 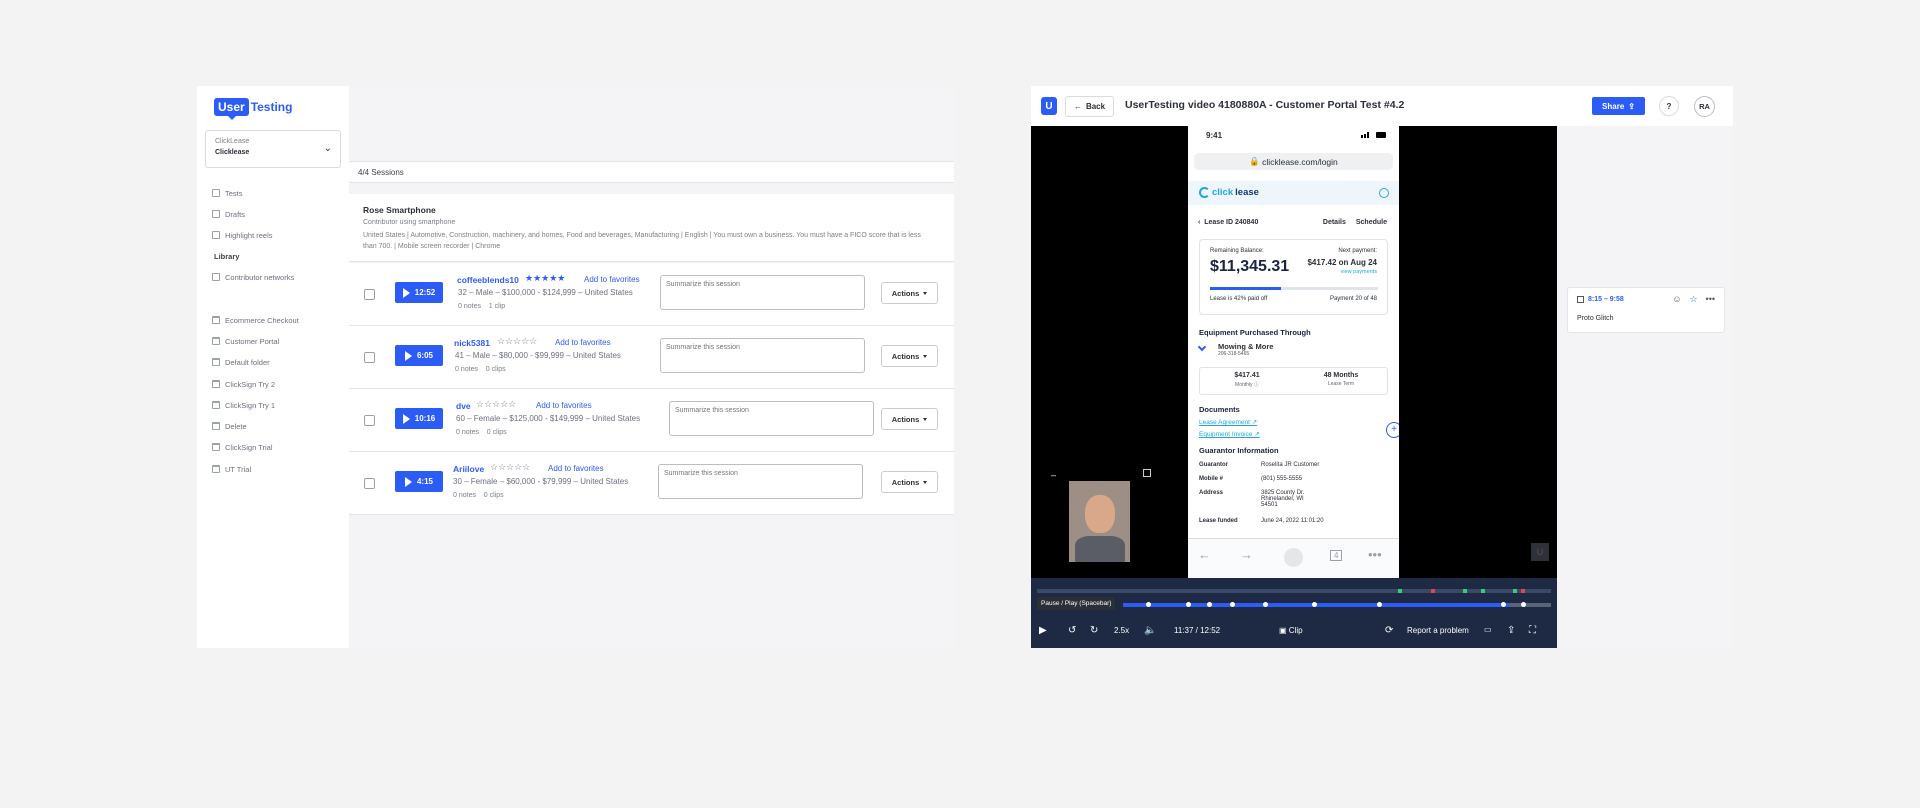 What do you see at coordinates (1710, 299) in the screenshot?
I see `more-icon: •••` at bounding box center [1710, 299].